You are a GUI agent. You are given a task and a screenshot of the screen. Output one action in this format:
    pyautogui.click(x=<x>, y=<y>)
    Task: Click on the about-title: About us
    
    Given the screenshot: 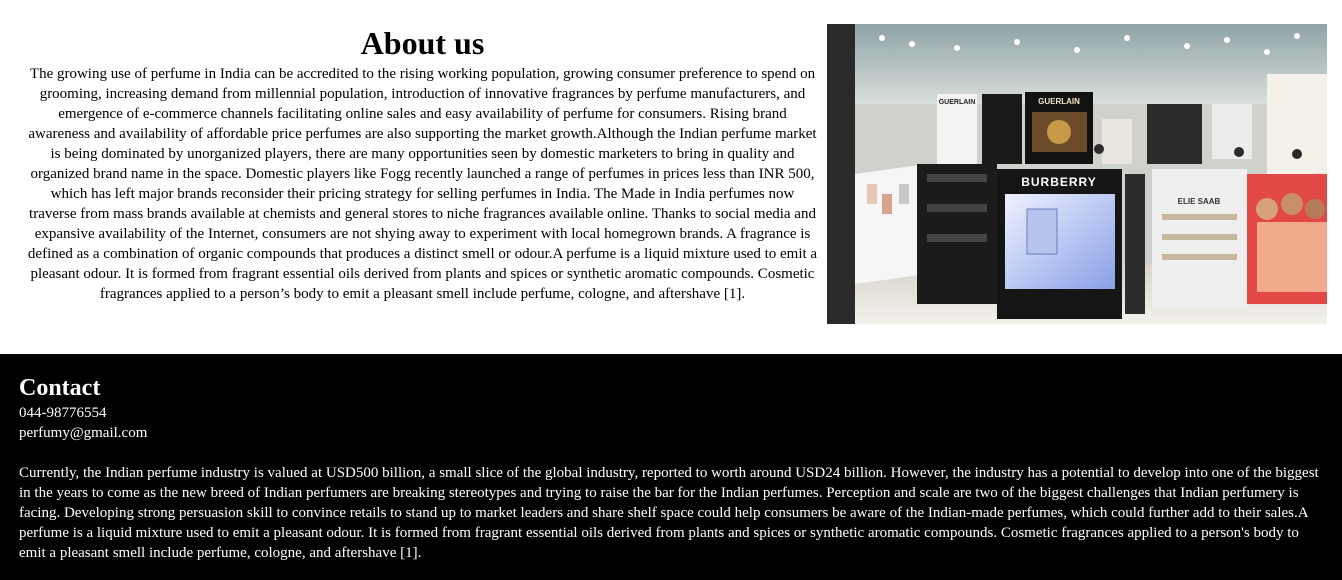 What is the action you would take?
    pyautogui.click(x=422, y=43)
    